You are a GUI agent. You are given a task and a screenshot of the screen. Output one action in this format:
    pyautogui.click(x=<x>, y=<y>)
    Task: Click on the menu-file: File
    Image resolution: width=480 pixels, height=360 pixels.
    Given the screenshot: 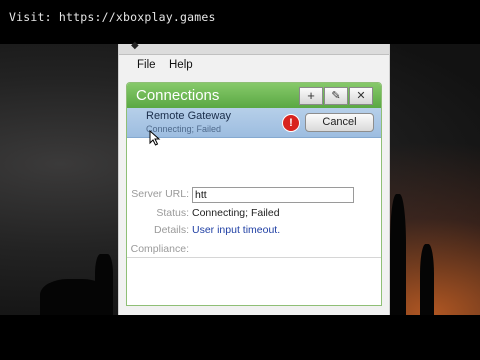 What is the action you would take?
    pyautogui.click(x=146, y=65)
    